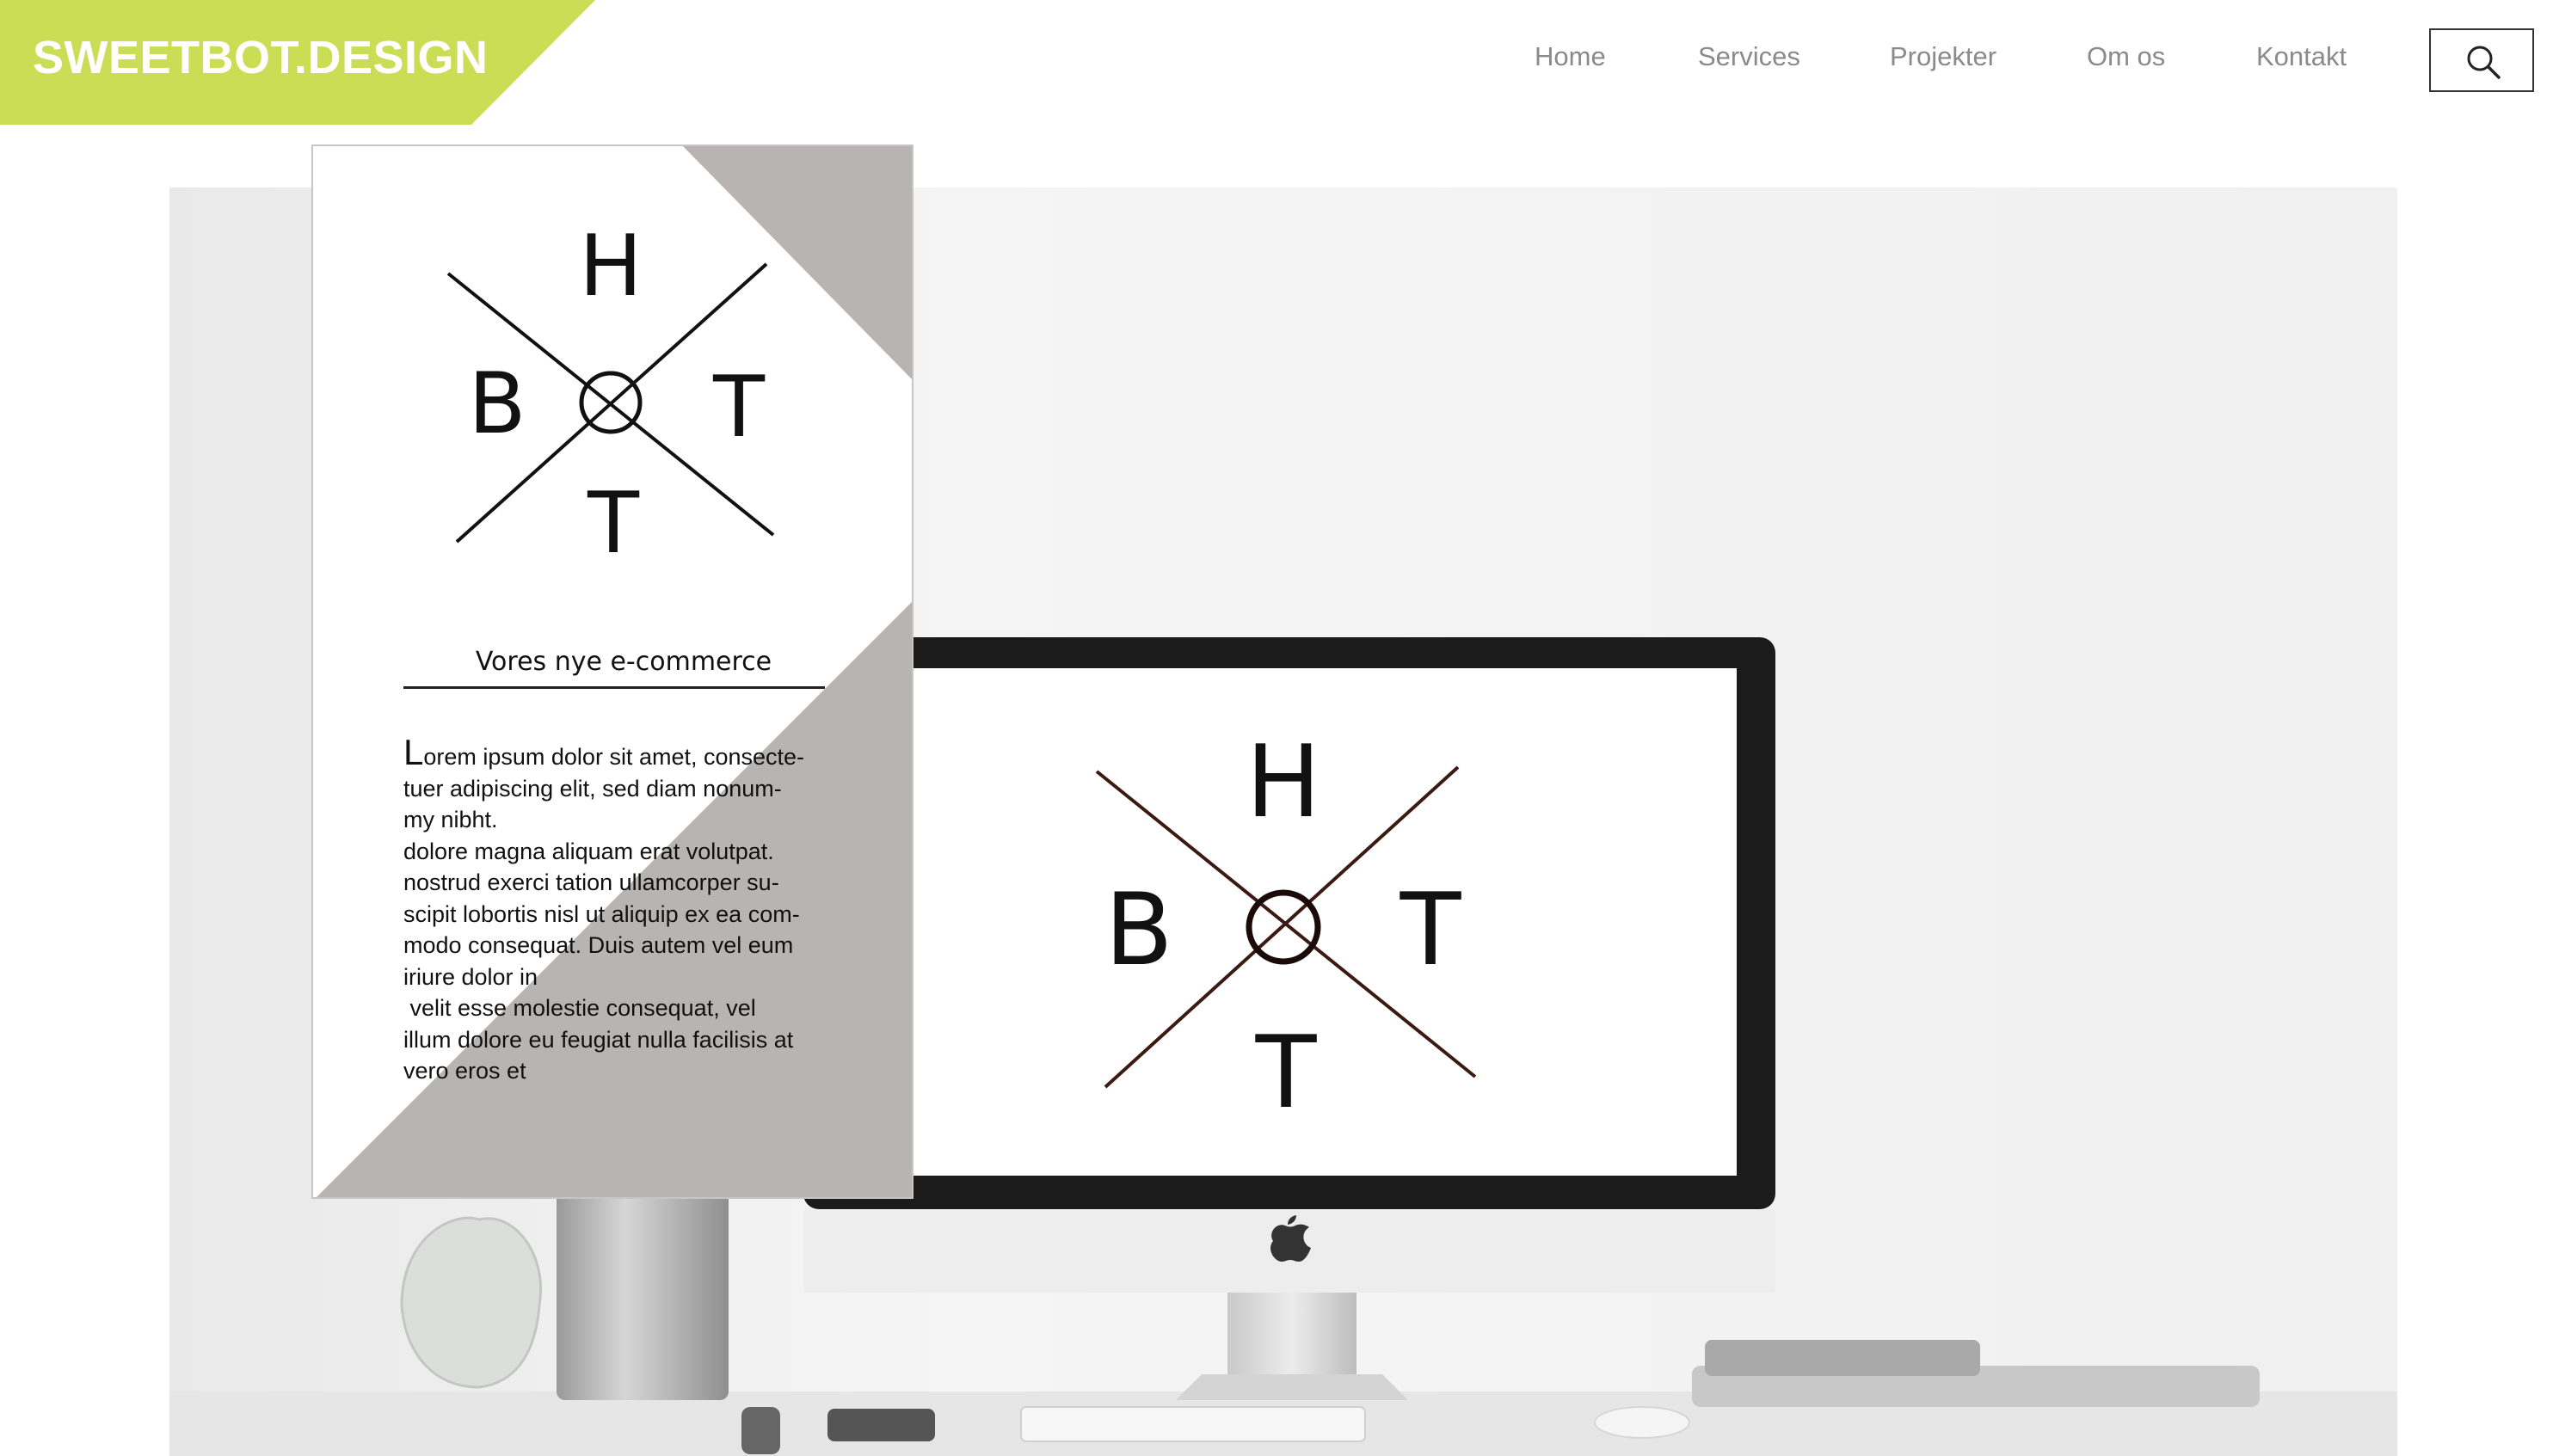  I want to click on card-title: Vores nye e-commerce, so click(623, 662).